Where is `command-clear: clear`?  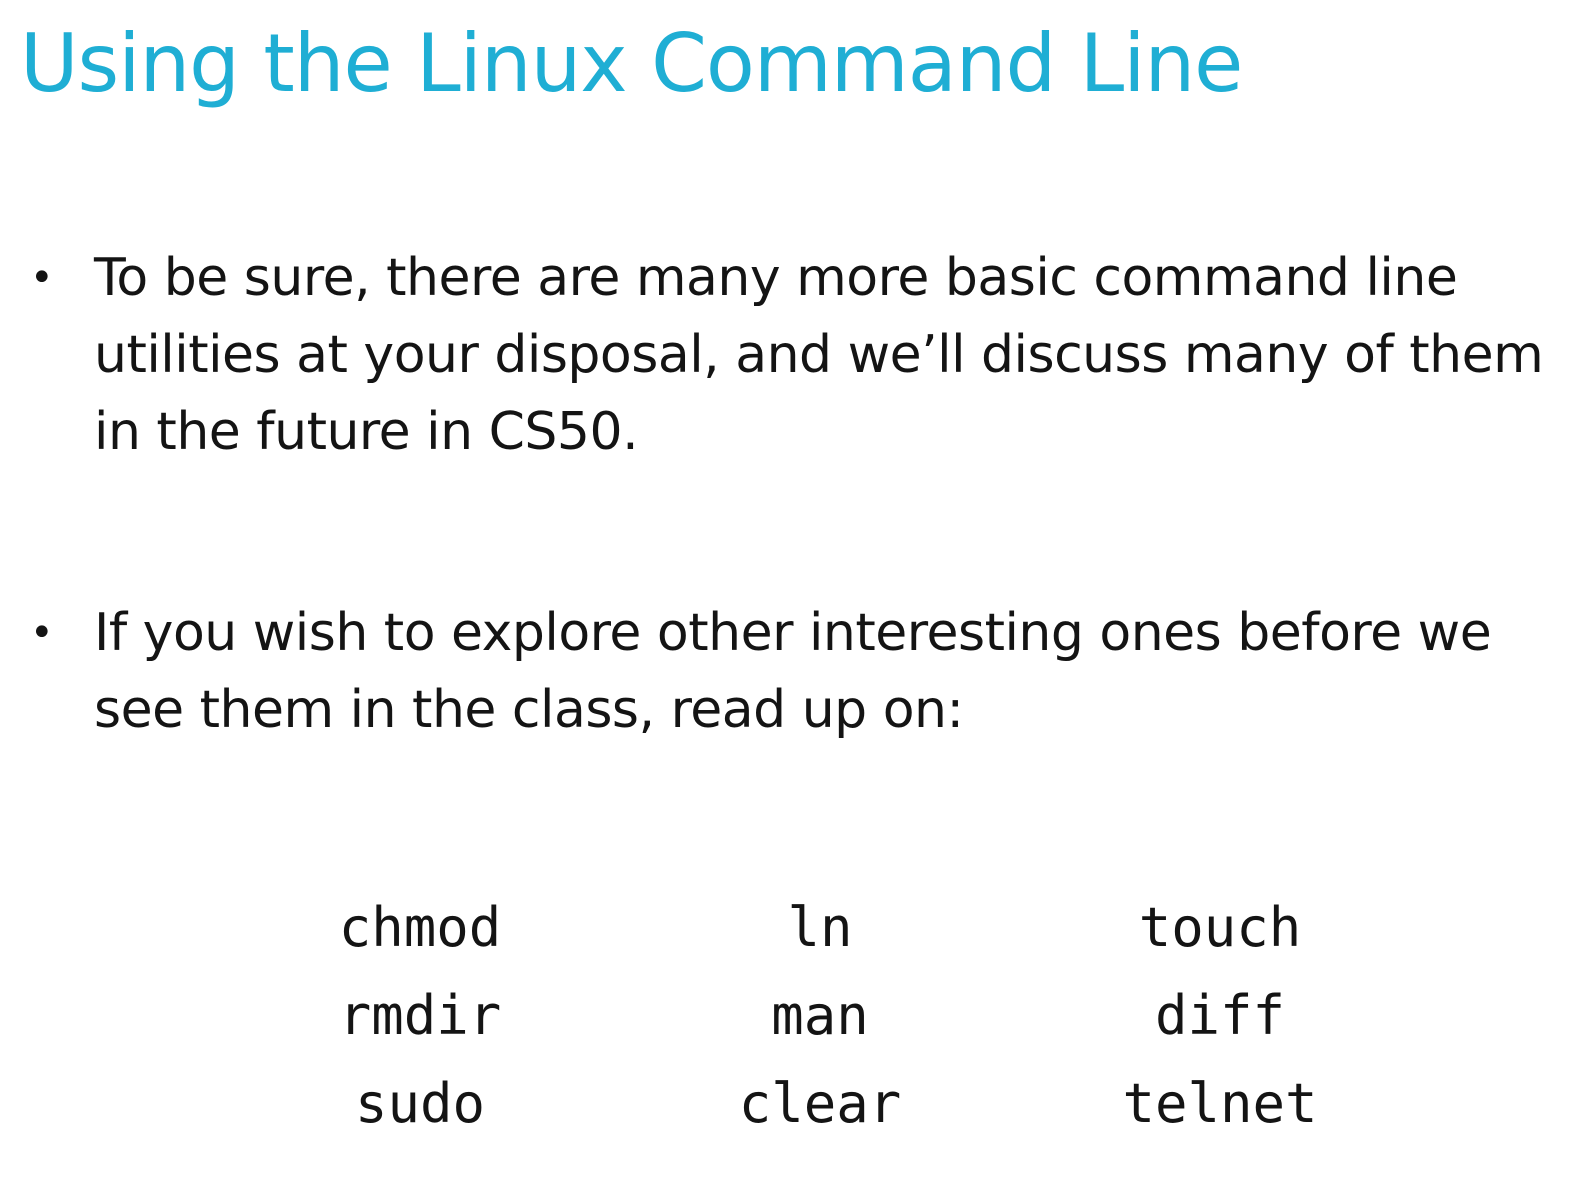 command-clear: clear is located at coordinates (820, 1103).